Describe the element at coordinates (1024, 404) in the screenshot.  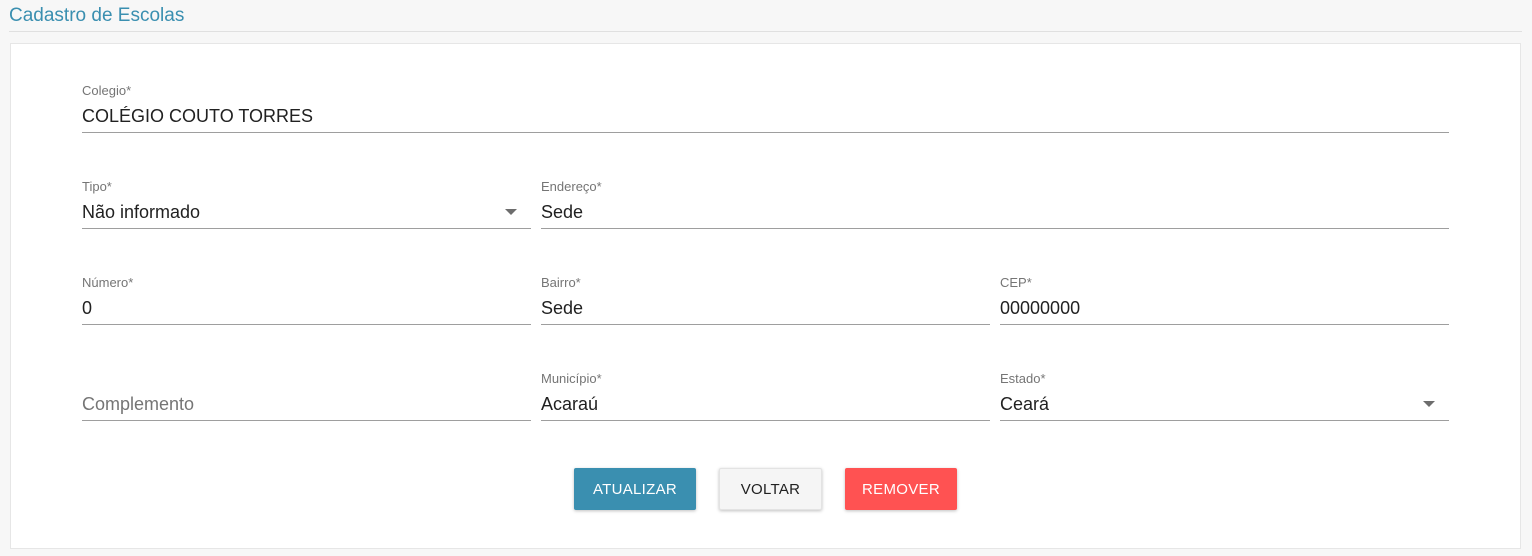
I see `estado-value: Ceará` at that location.